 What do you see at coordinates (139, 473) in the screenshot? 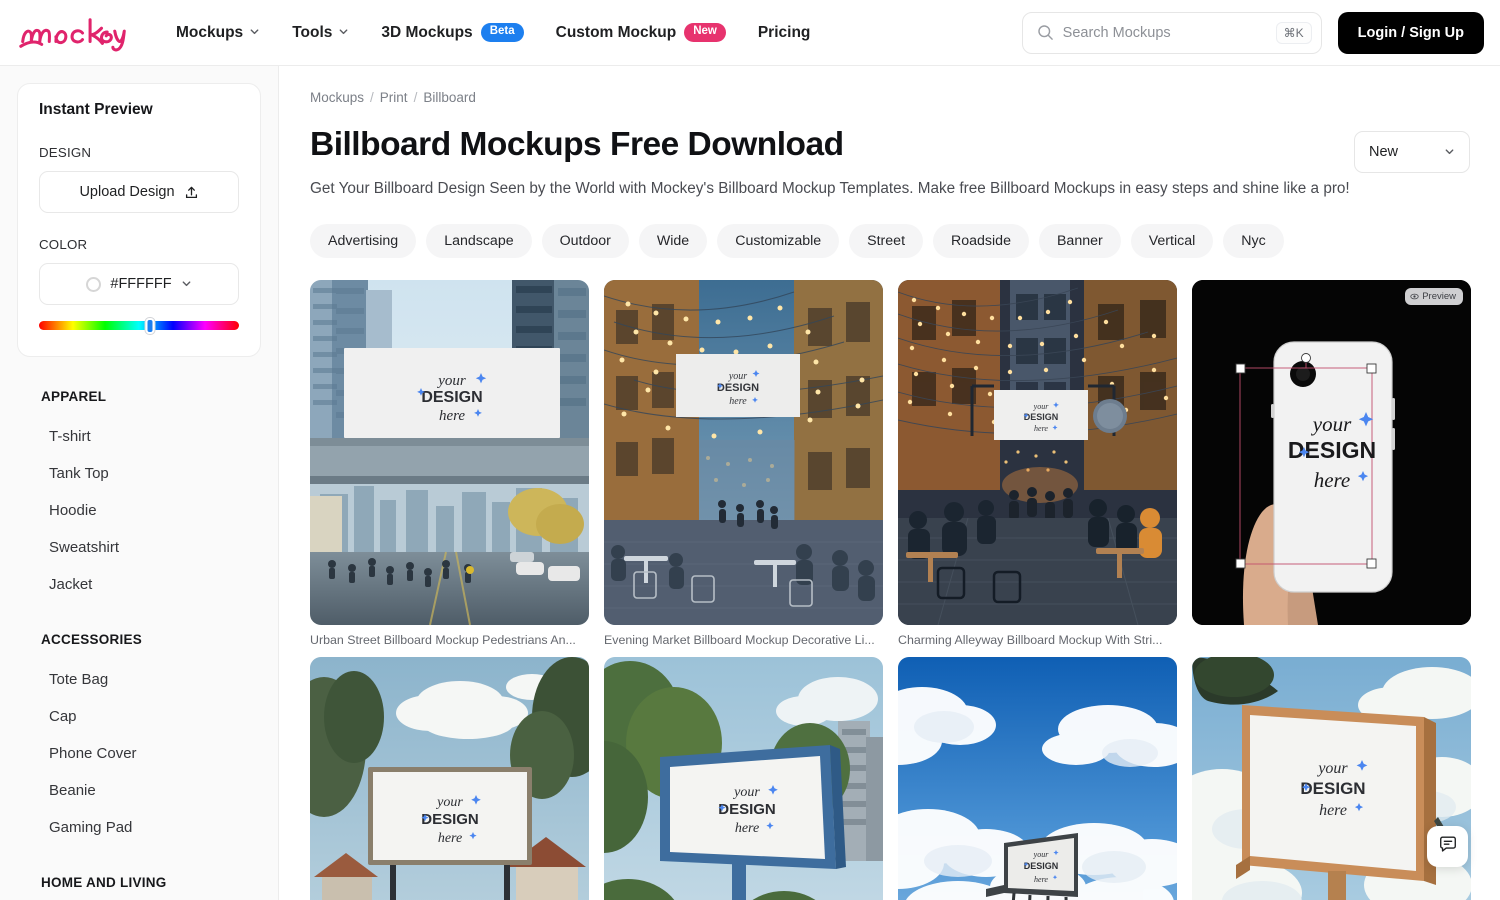
I see `sidebar-item-tank-top: Tank Top` at bounding box center [139, 473].